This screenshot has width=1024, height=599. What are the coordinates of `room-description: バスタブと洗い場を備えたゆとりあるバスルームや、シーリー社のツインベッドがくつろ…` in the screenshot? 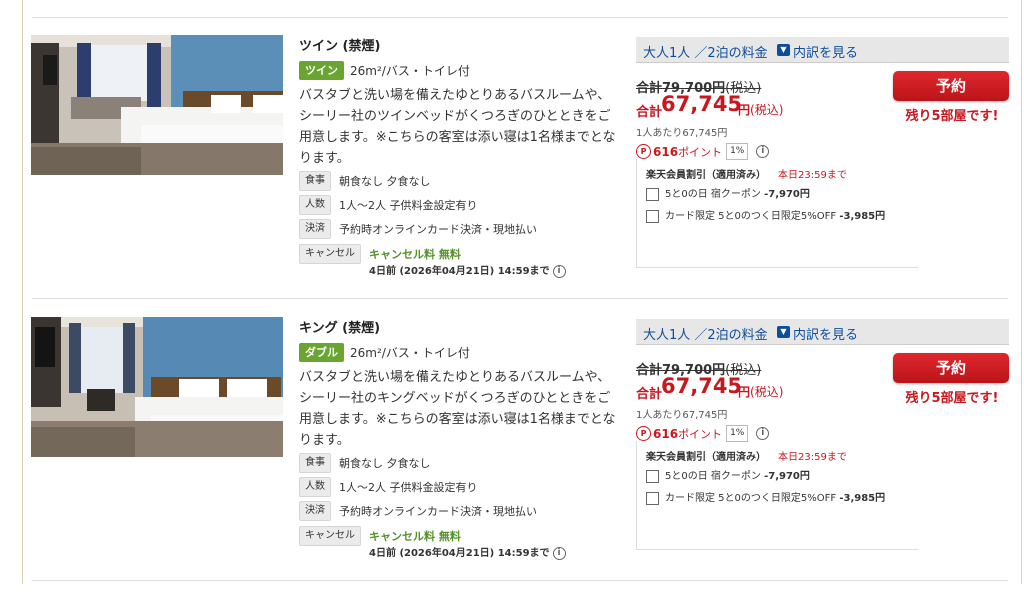 It's located at (457, 127).